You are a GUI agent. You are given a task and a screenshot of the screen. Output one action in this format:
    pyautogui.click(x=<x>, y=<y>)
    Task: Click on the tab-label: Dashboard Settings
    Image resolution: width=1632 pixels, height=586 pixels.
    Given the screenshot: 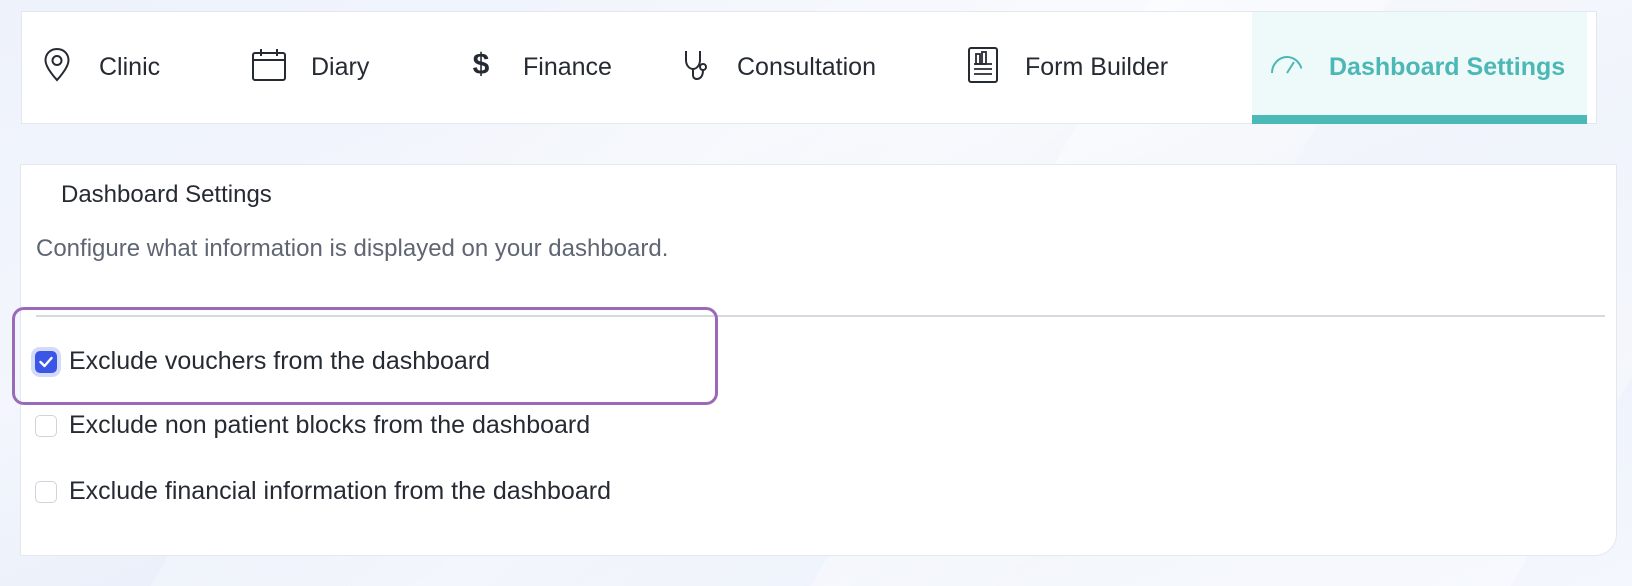 What is the action you would take?
    pyautogui.click(x=1447, y=67)
    